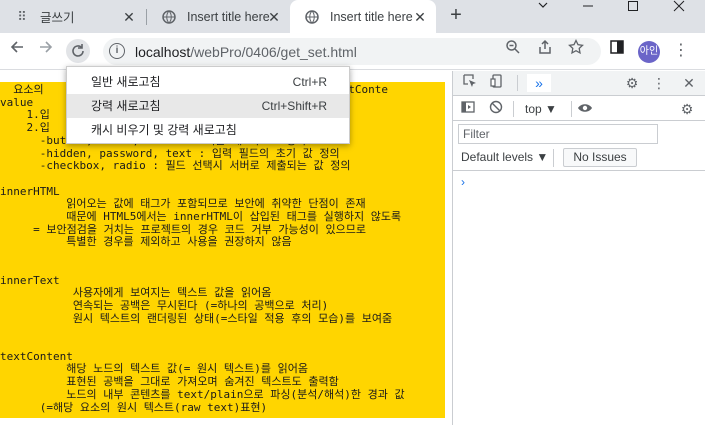 This screenshot has width=705, height=425. I want to click on tab-3-active: Insert title here ✕, so click(363, 16).